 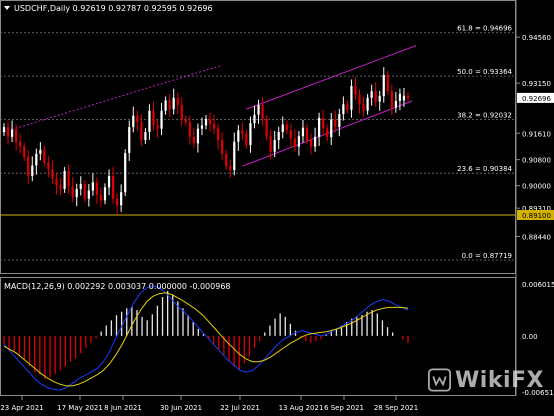 I want to click on fib-label: 61.8 = 0.94696, so click(x=484, y=29).